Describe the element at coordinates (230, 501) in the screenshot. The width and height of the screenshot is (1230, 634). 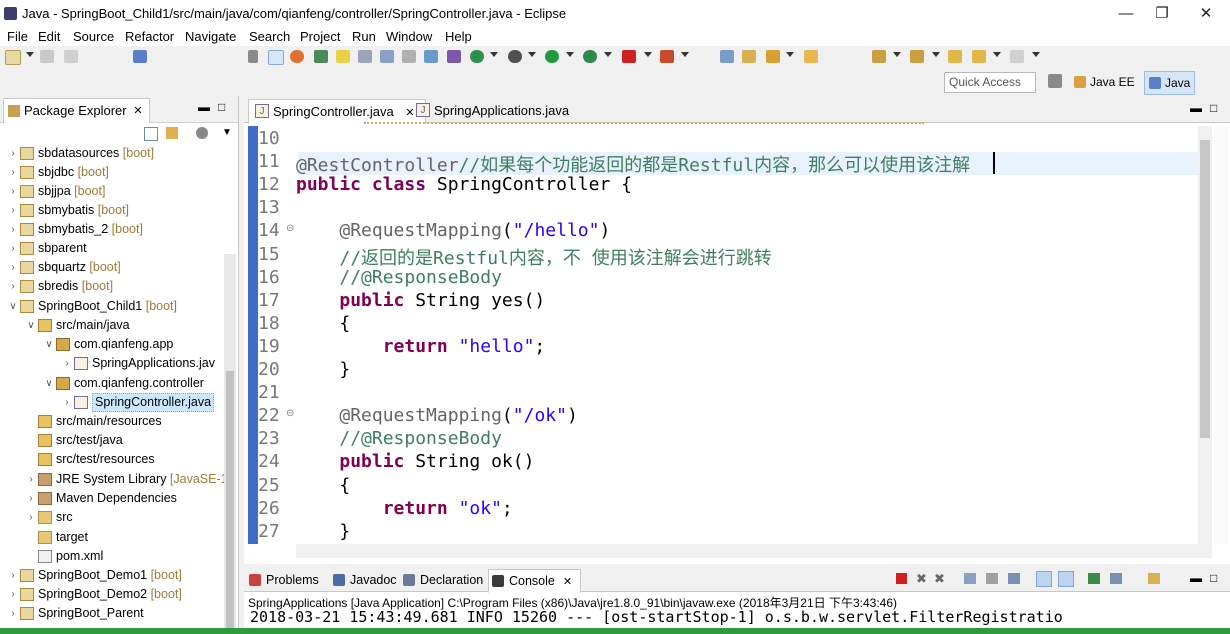
I see `package-explorer-scroll-thumb` at that location.